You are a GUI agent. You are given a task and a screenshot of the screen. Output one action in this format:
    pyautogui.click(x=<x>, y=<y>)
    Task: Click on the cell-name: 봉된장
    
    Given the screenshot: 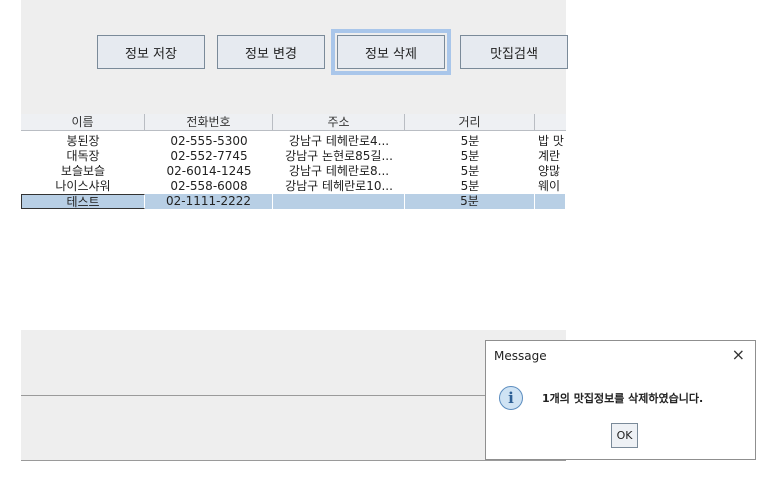 What is the action you would take?
    pyautogui.click(x=83, y=141)
    